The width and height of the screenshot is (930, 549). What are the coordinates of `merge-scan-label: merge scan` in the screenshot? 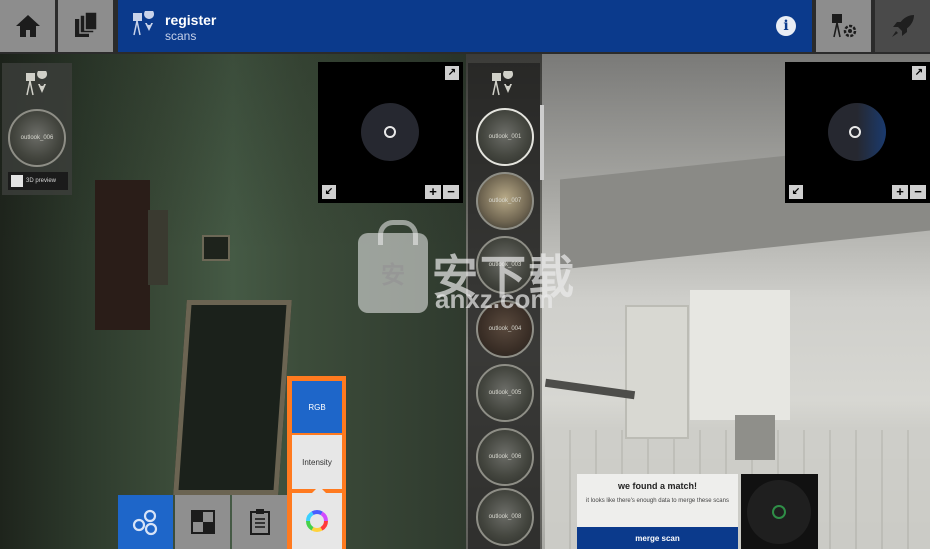 It's located at (657, 538).